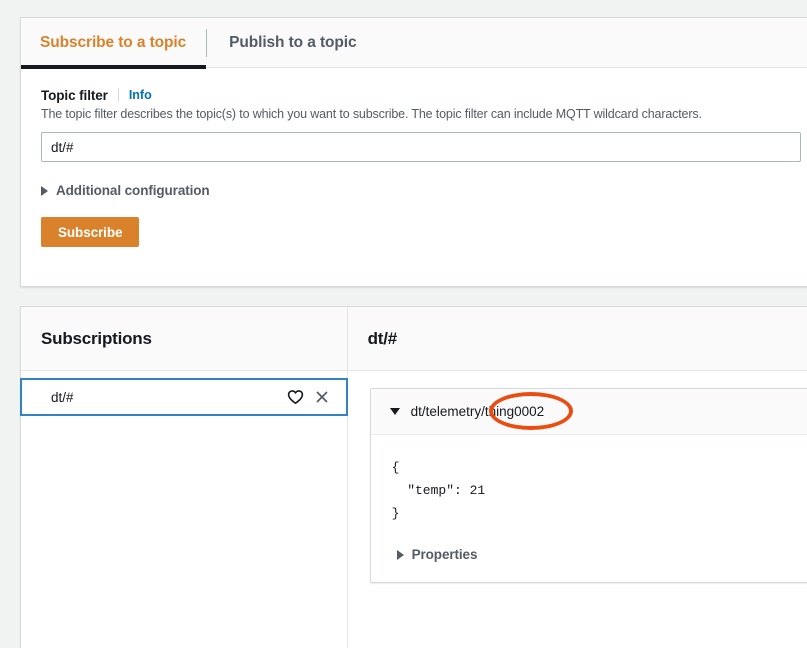  I want to click on message-payload: { "temp": 21 }, so click(438, 490).